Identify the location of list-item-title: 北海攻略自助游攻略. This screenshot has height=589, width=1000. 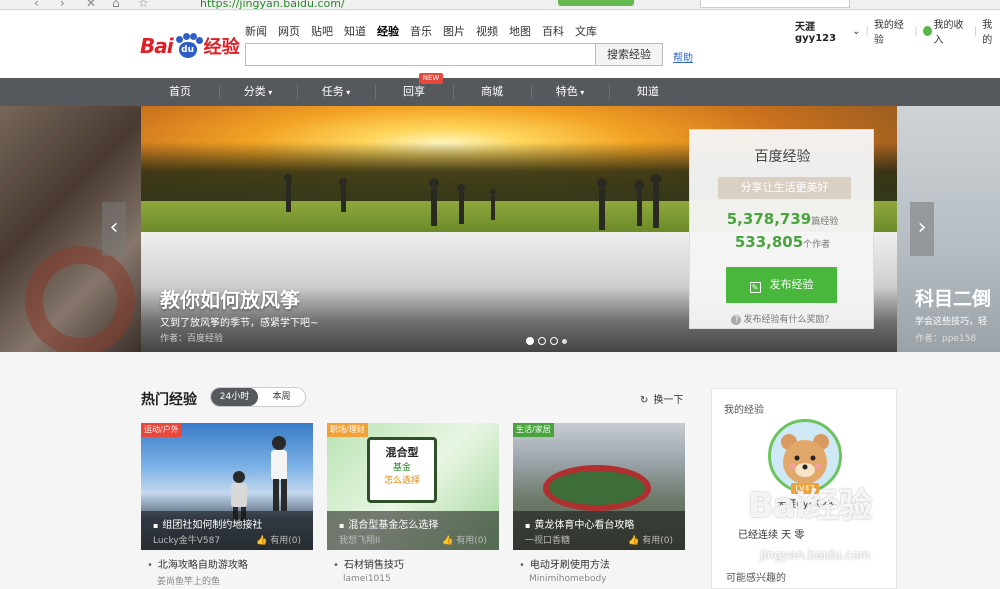
(230, 563).